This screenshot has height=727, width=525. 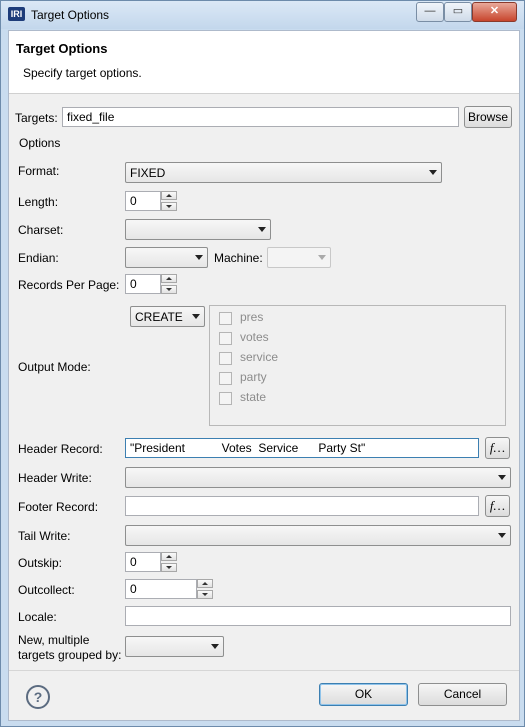 I want to click on maximize-button: ▭, so click(x=458, y=12).